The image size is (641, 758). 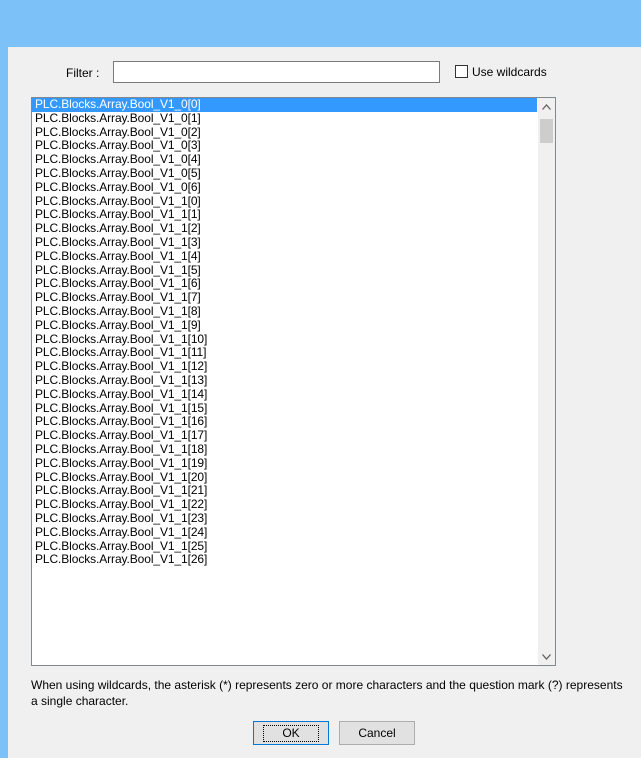 What do you see at coordinates (284, 132) in the screenshot?
I see `list-item: PLC.Blocks.Array.Bool_V1_0[2]` at bounding box center [284, 132].